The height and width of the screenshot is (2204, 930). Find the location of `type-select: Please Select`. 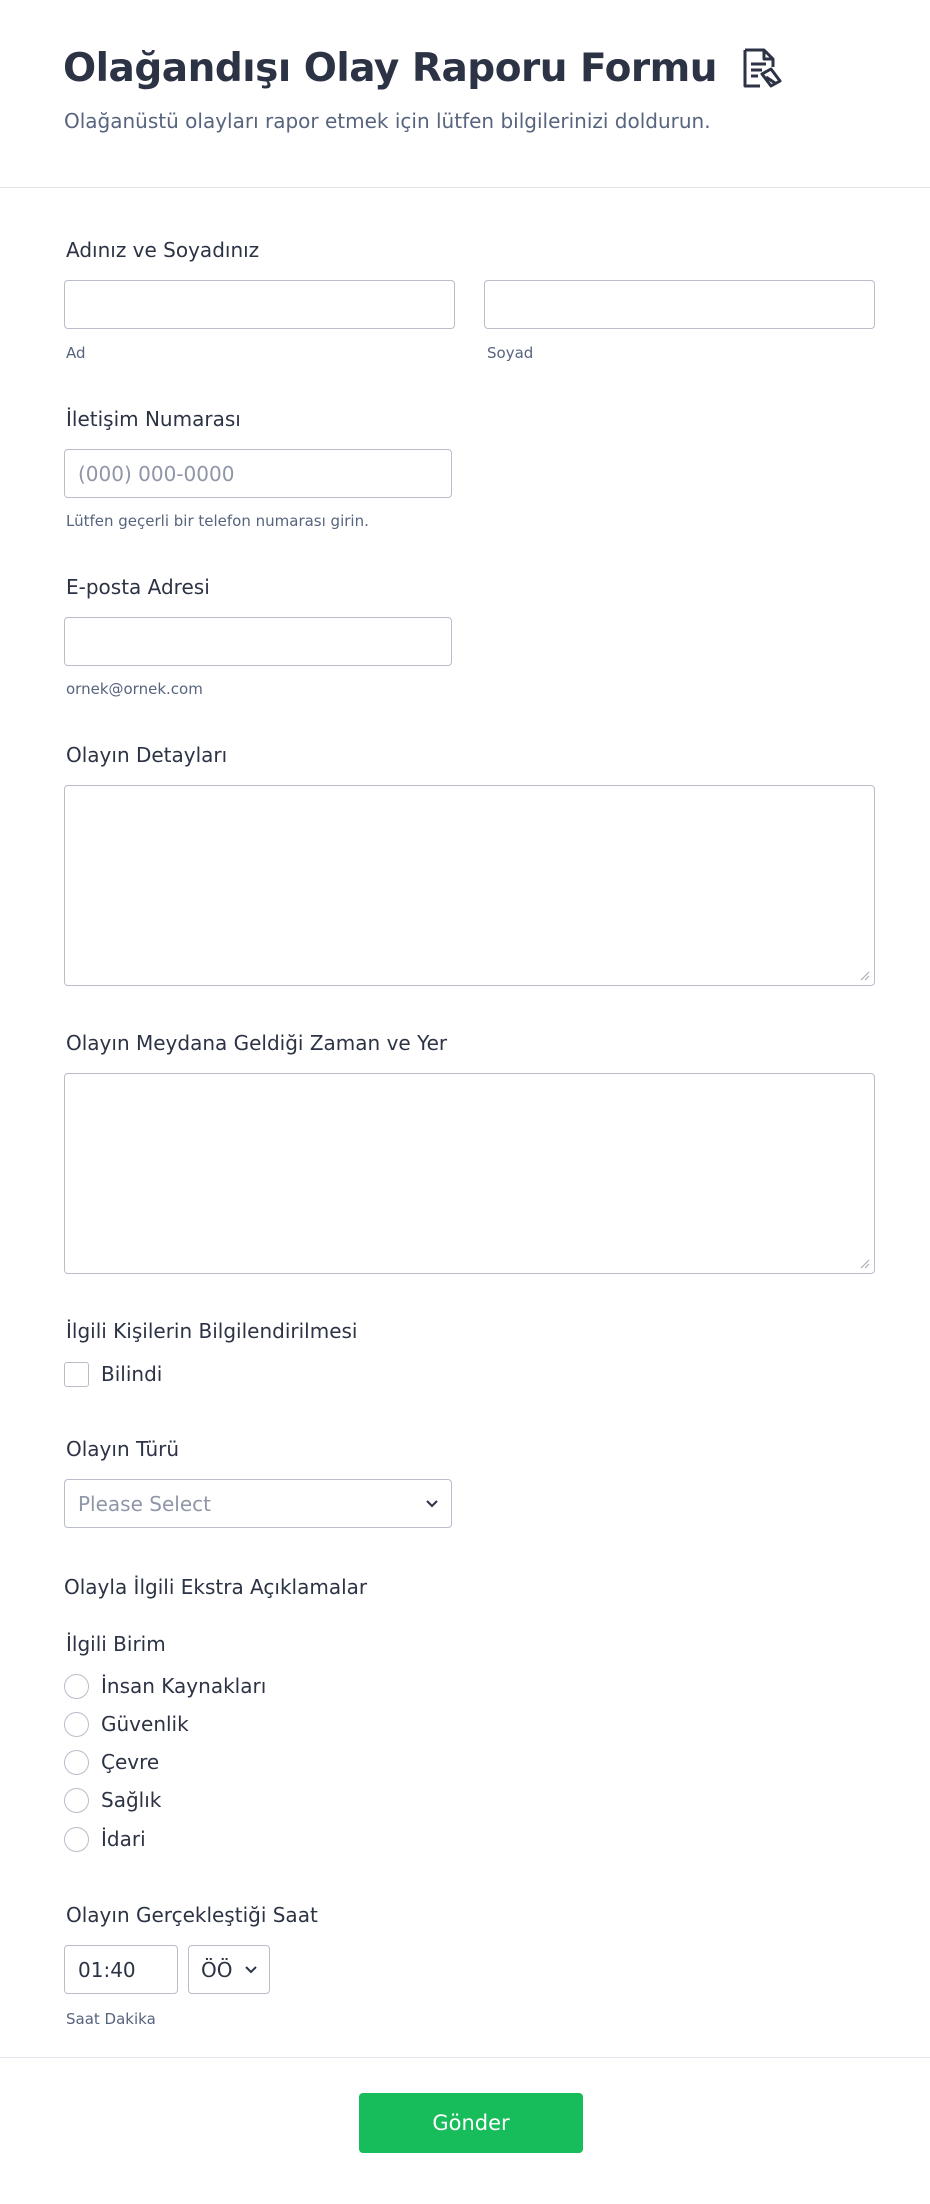

type-select: Please Select is located at coordinates (258, 1503).